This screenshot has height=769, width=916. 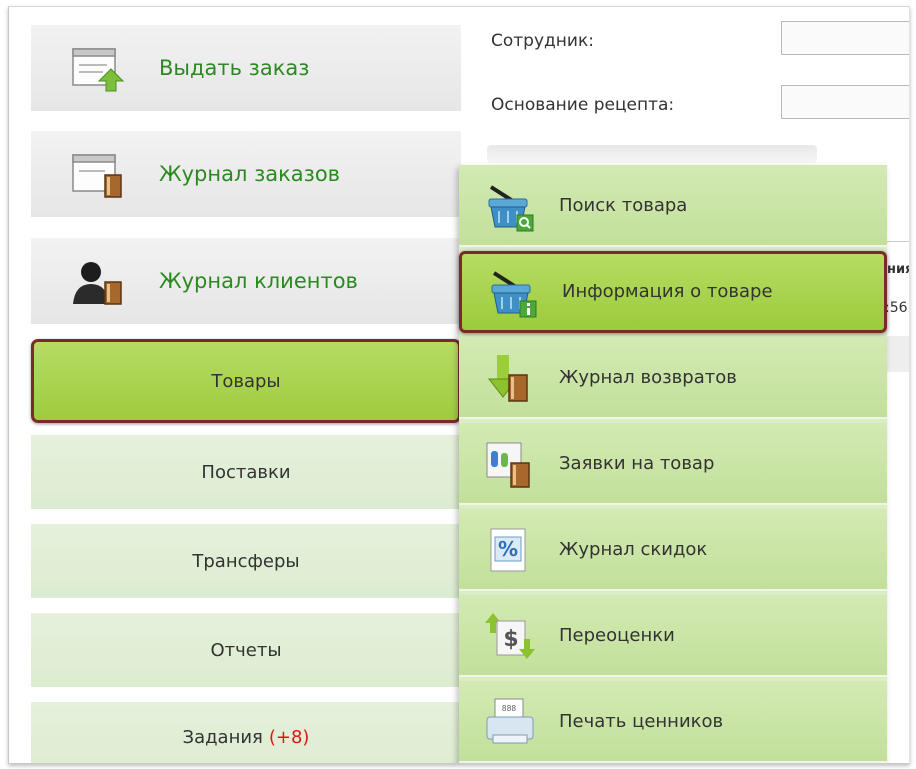 What do you see at coordinates (510, 721) in the screenshot?
I see `printer-icon: 888` at bounding box center [510, 721].